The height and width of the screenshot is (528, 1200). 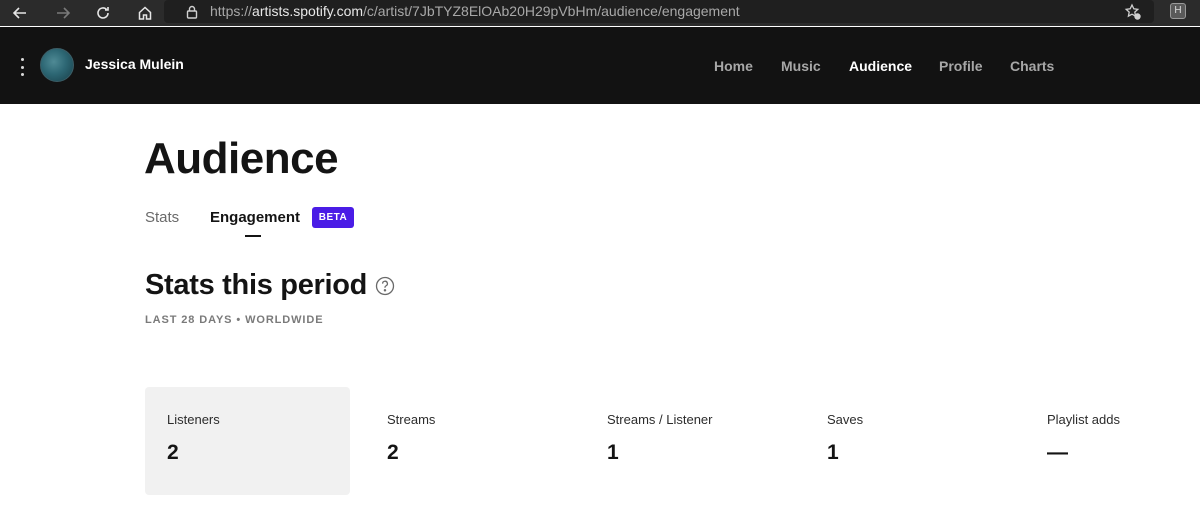 I want to click on back-arrow-icon, so click(x=20, y=13).